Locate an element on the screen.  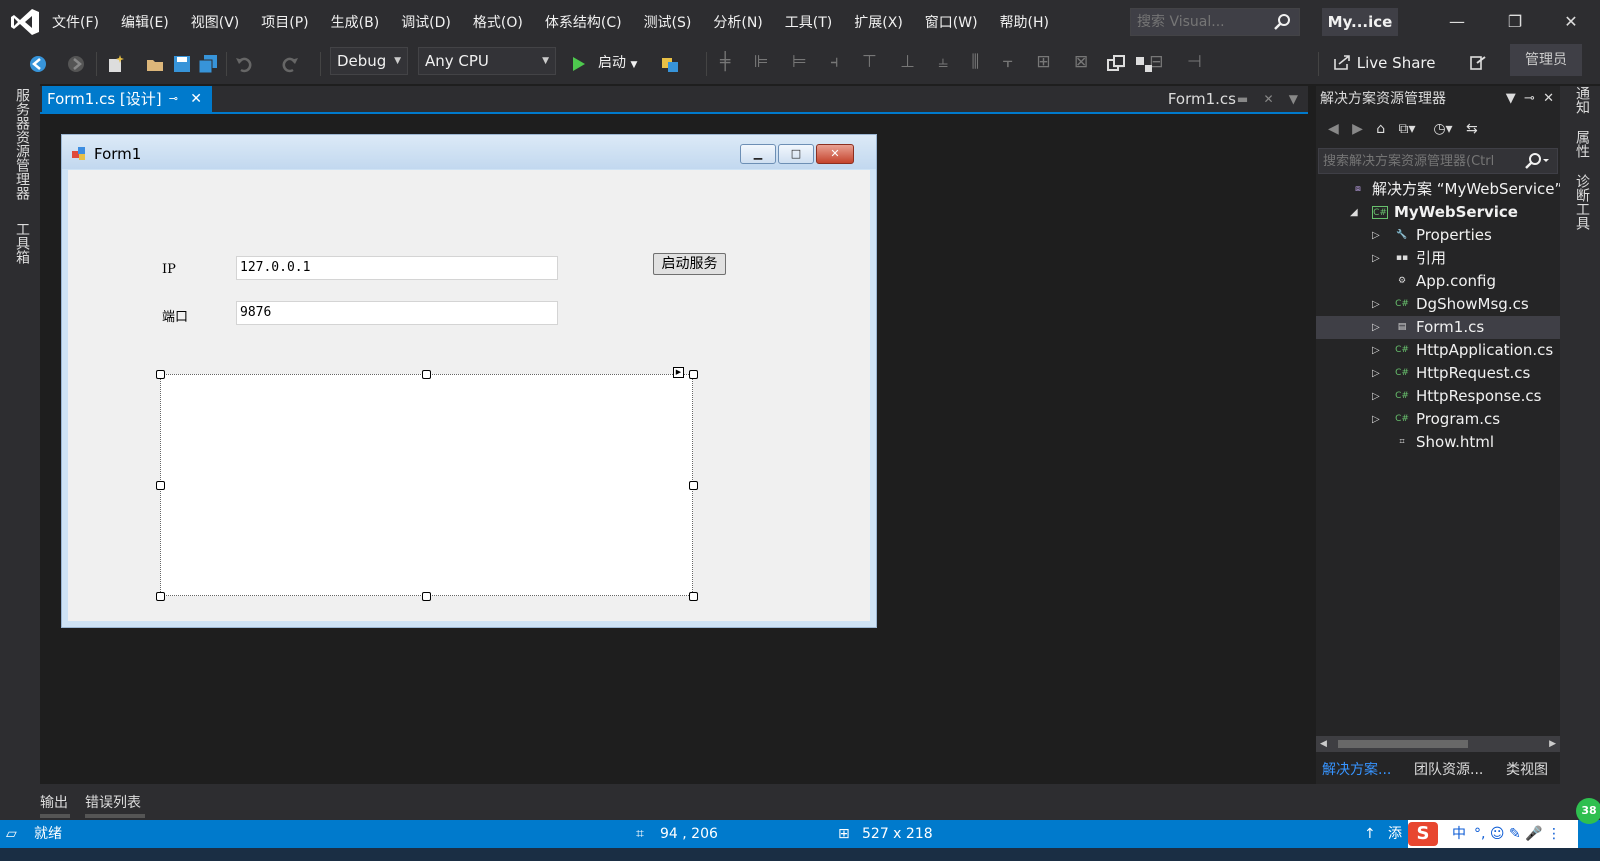
ime-icons: °, ☺ ✎ 🎤 ⋮ is located at coordinates (1517, 834).